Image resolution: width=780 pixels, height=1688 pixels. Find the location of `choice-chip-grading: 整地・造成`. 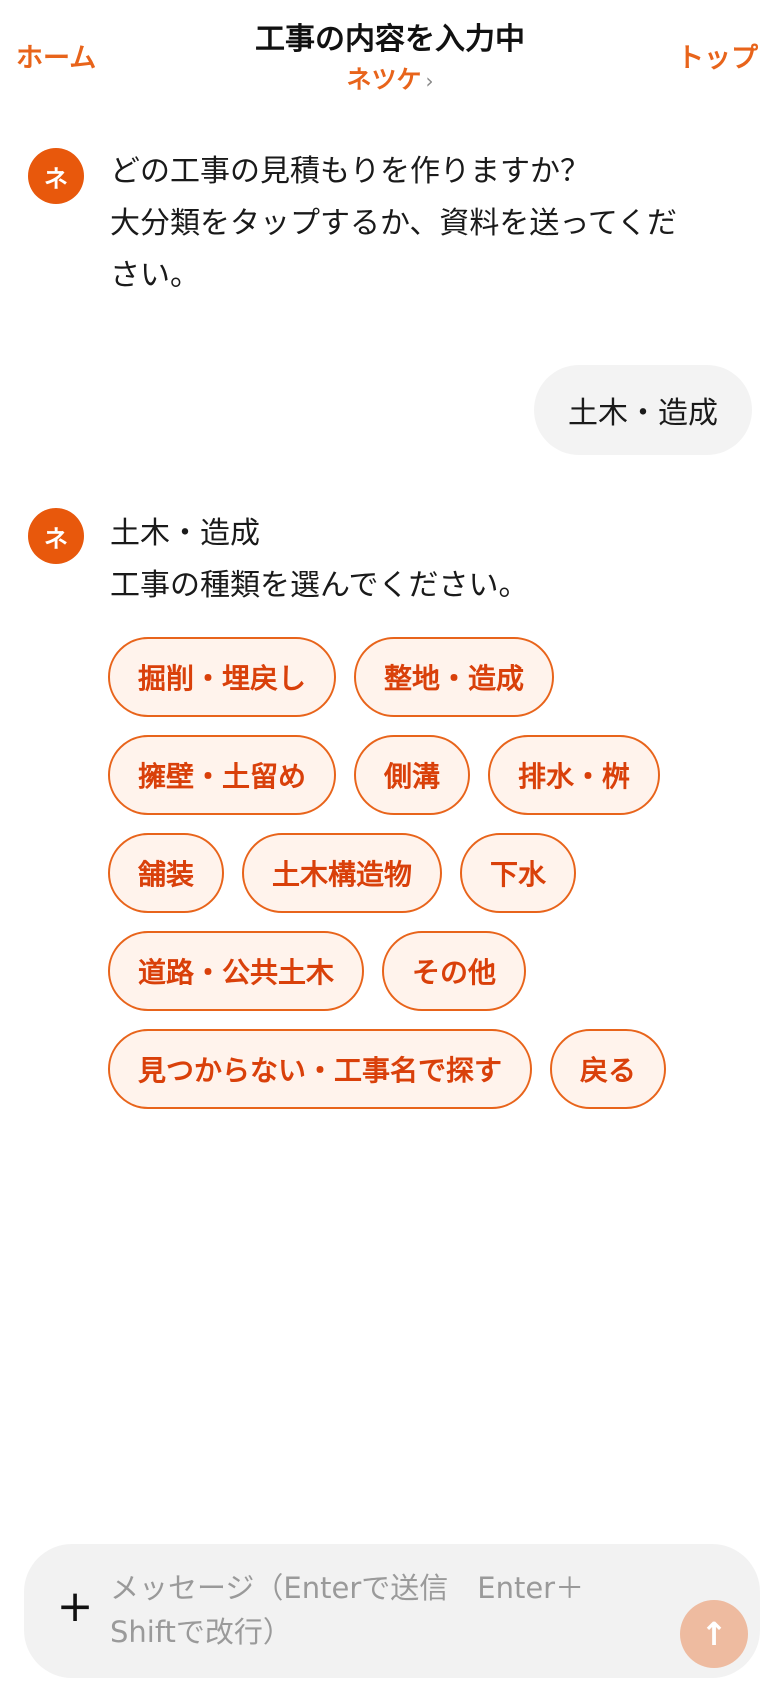

choice-chip-grading: 整地・造成 is located at coordinates (454, 677).